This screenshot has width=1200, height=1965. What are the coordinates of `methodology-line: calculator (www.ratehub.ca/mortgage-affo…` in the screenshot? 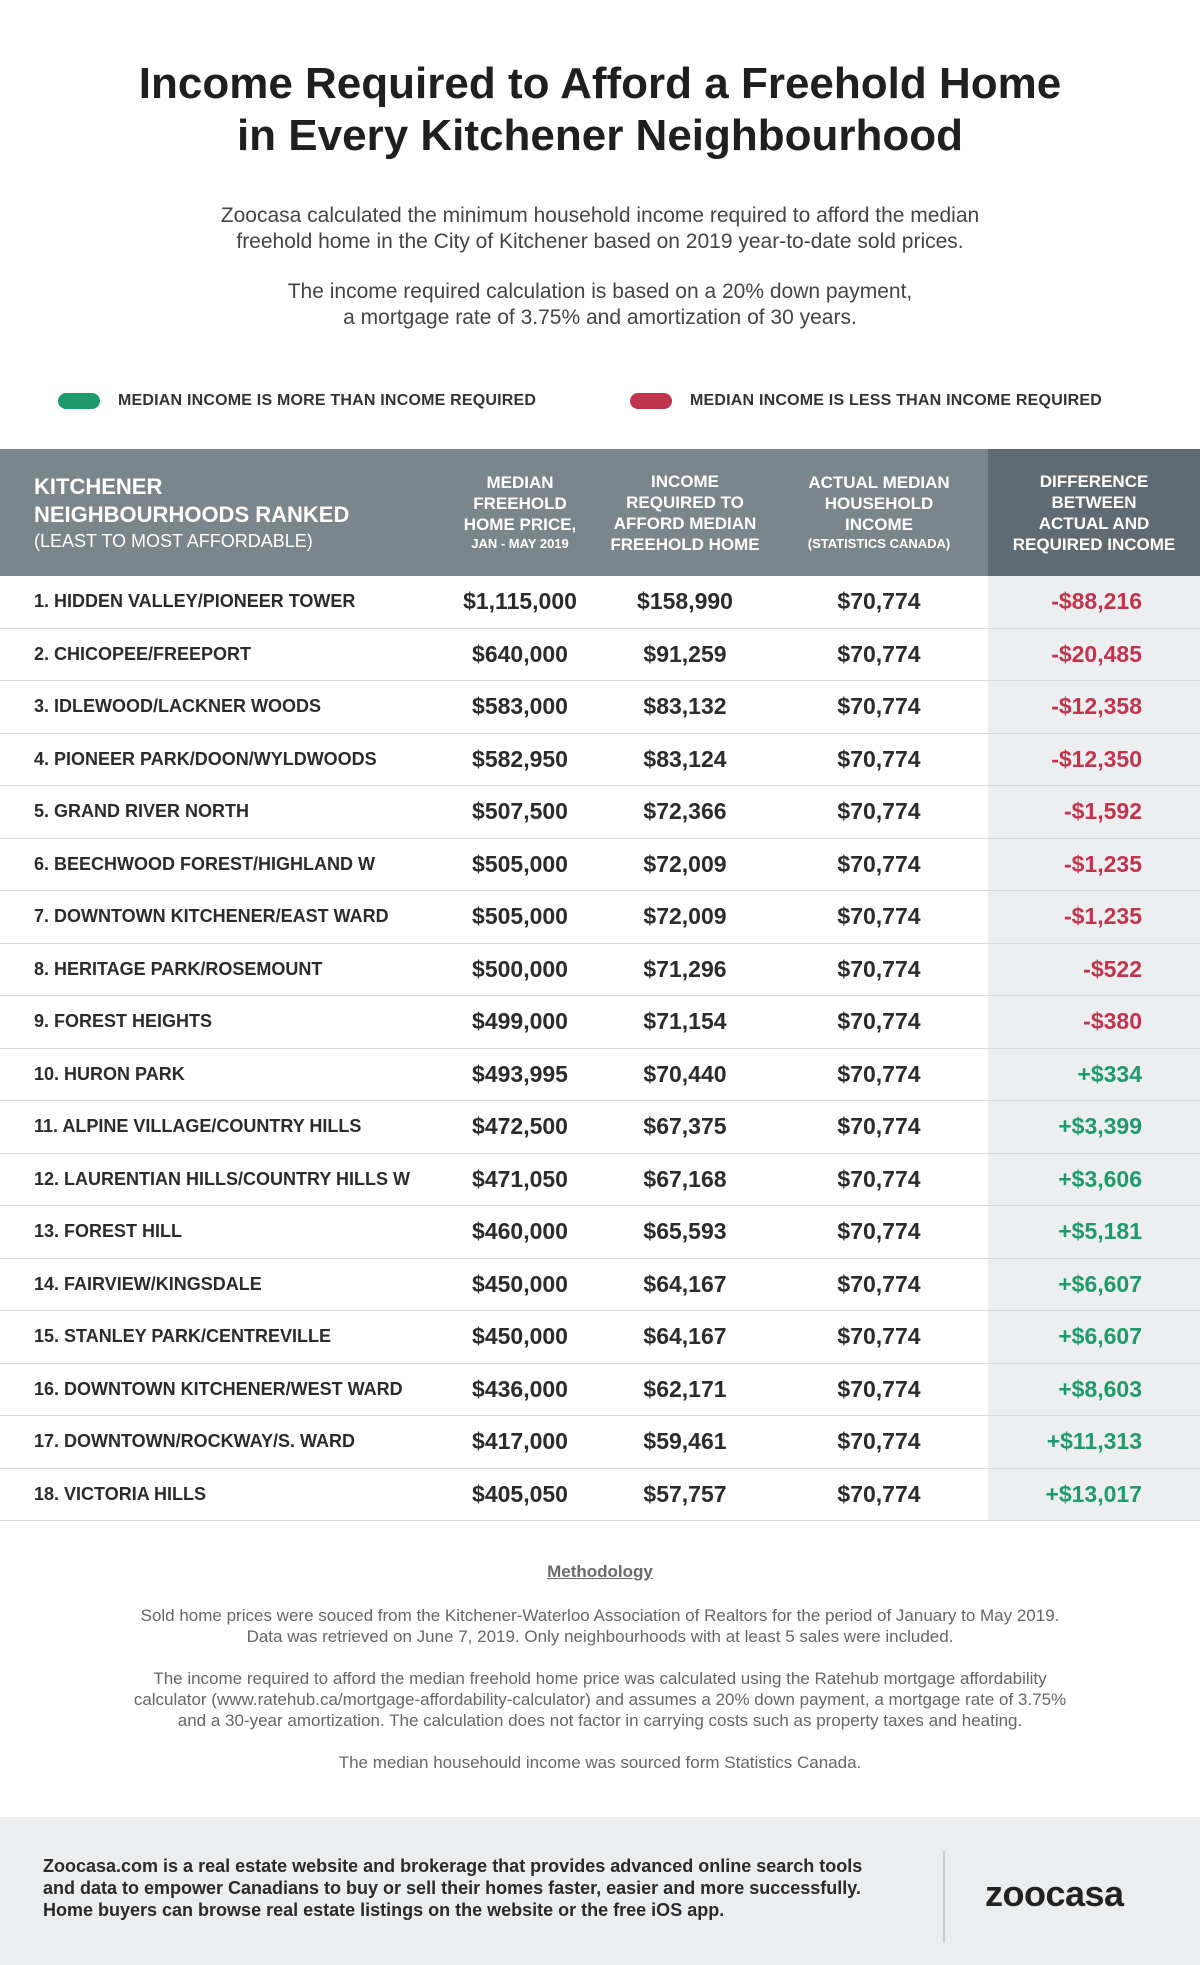 It's located at (600, 1699).